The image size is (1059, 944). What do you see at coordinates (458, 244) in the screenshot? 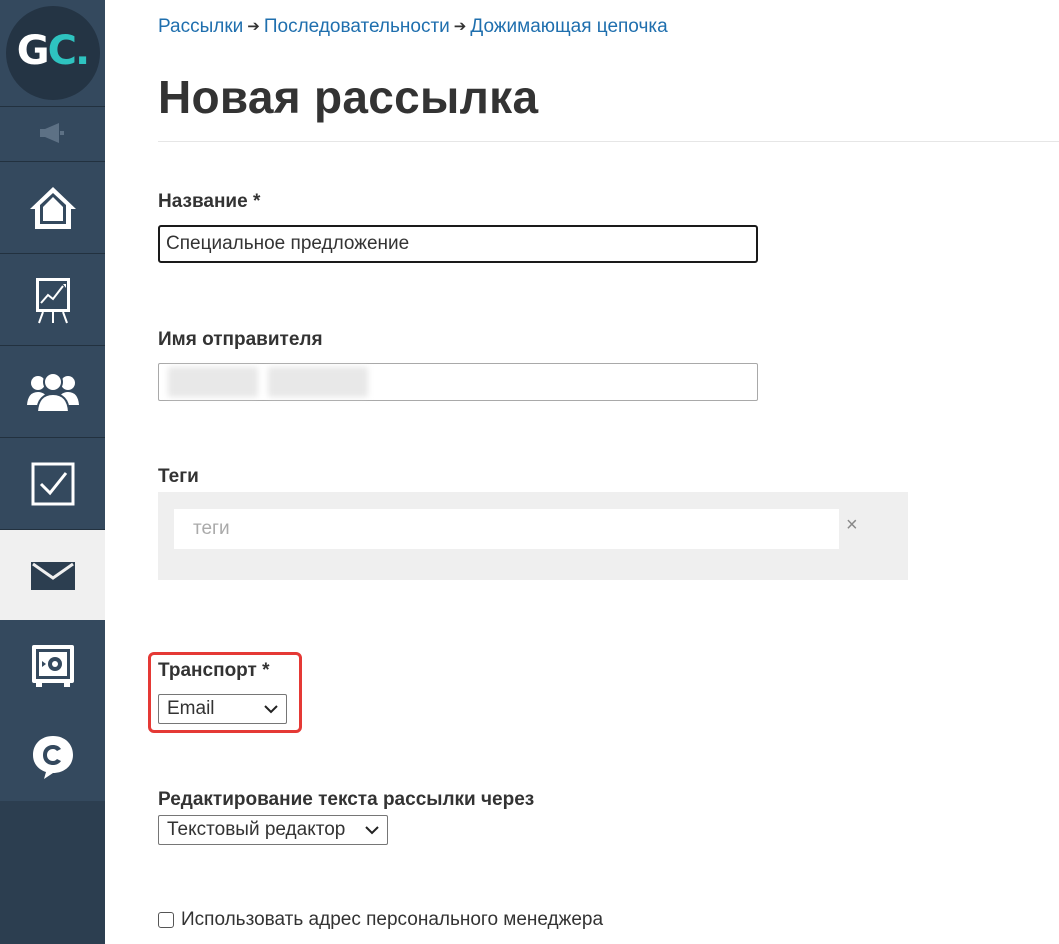
I see `name-input` at bounding box center [458, 244].